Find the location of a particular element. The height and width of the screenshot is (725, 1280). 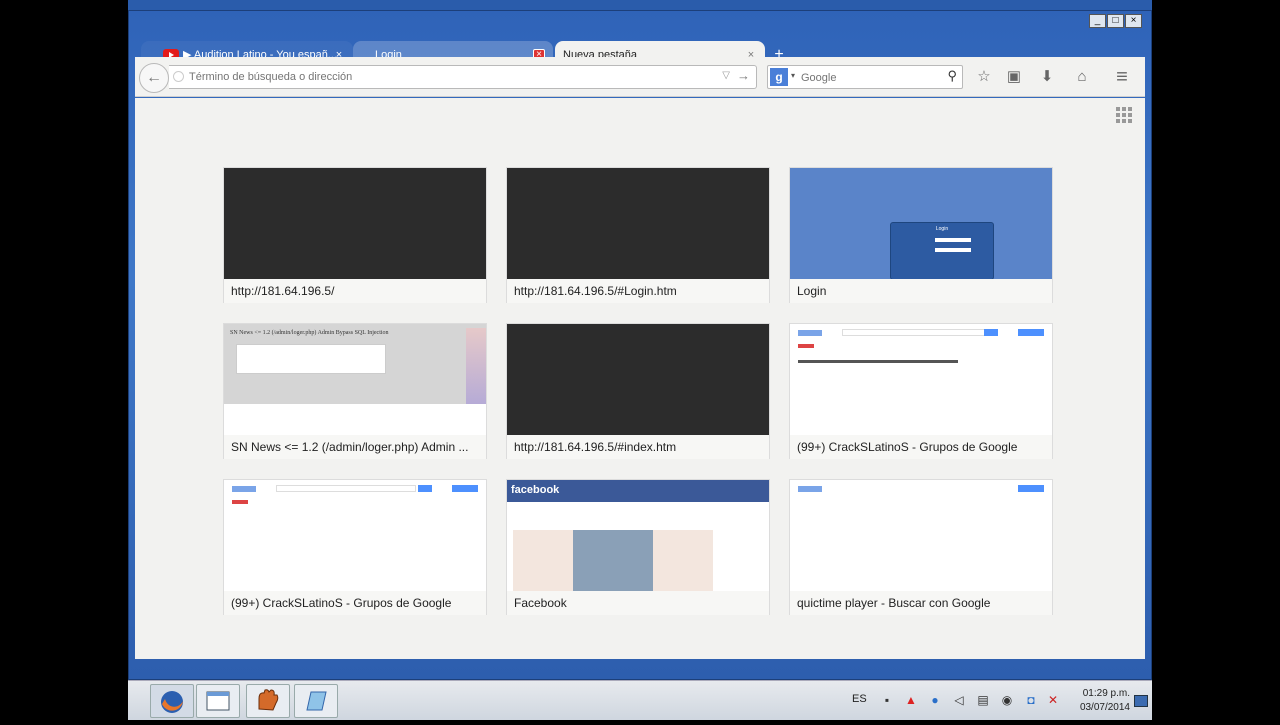

navigation-toolbar: ← ▽ → g ▾ ⚲ ☆ ▣ ⬇ ⌂ ≡ is located at coordinates (640, 77).